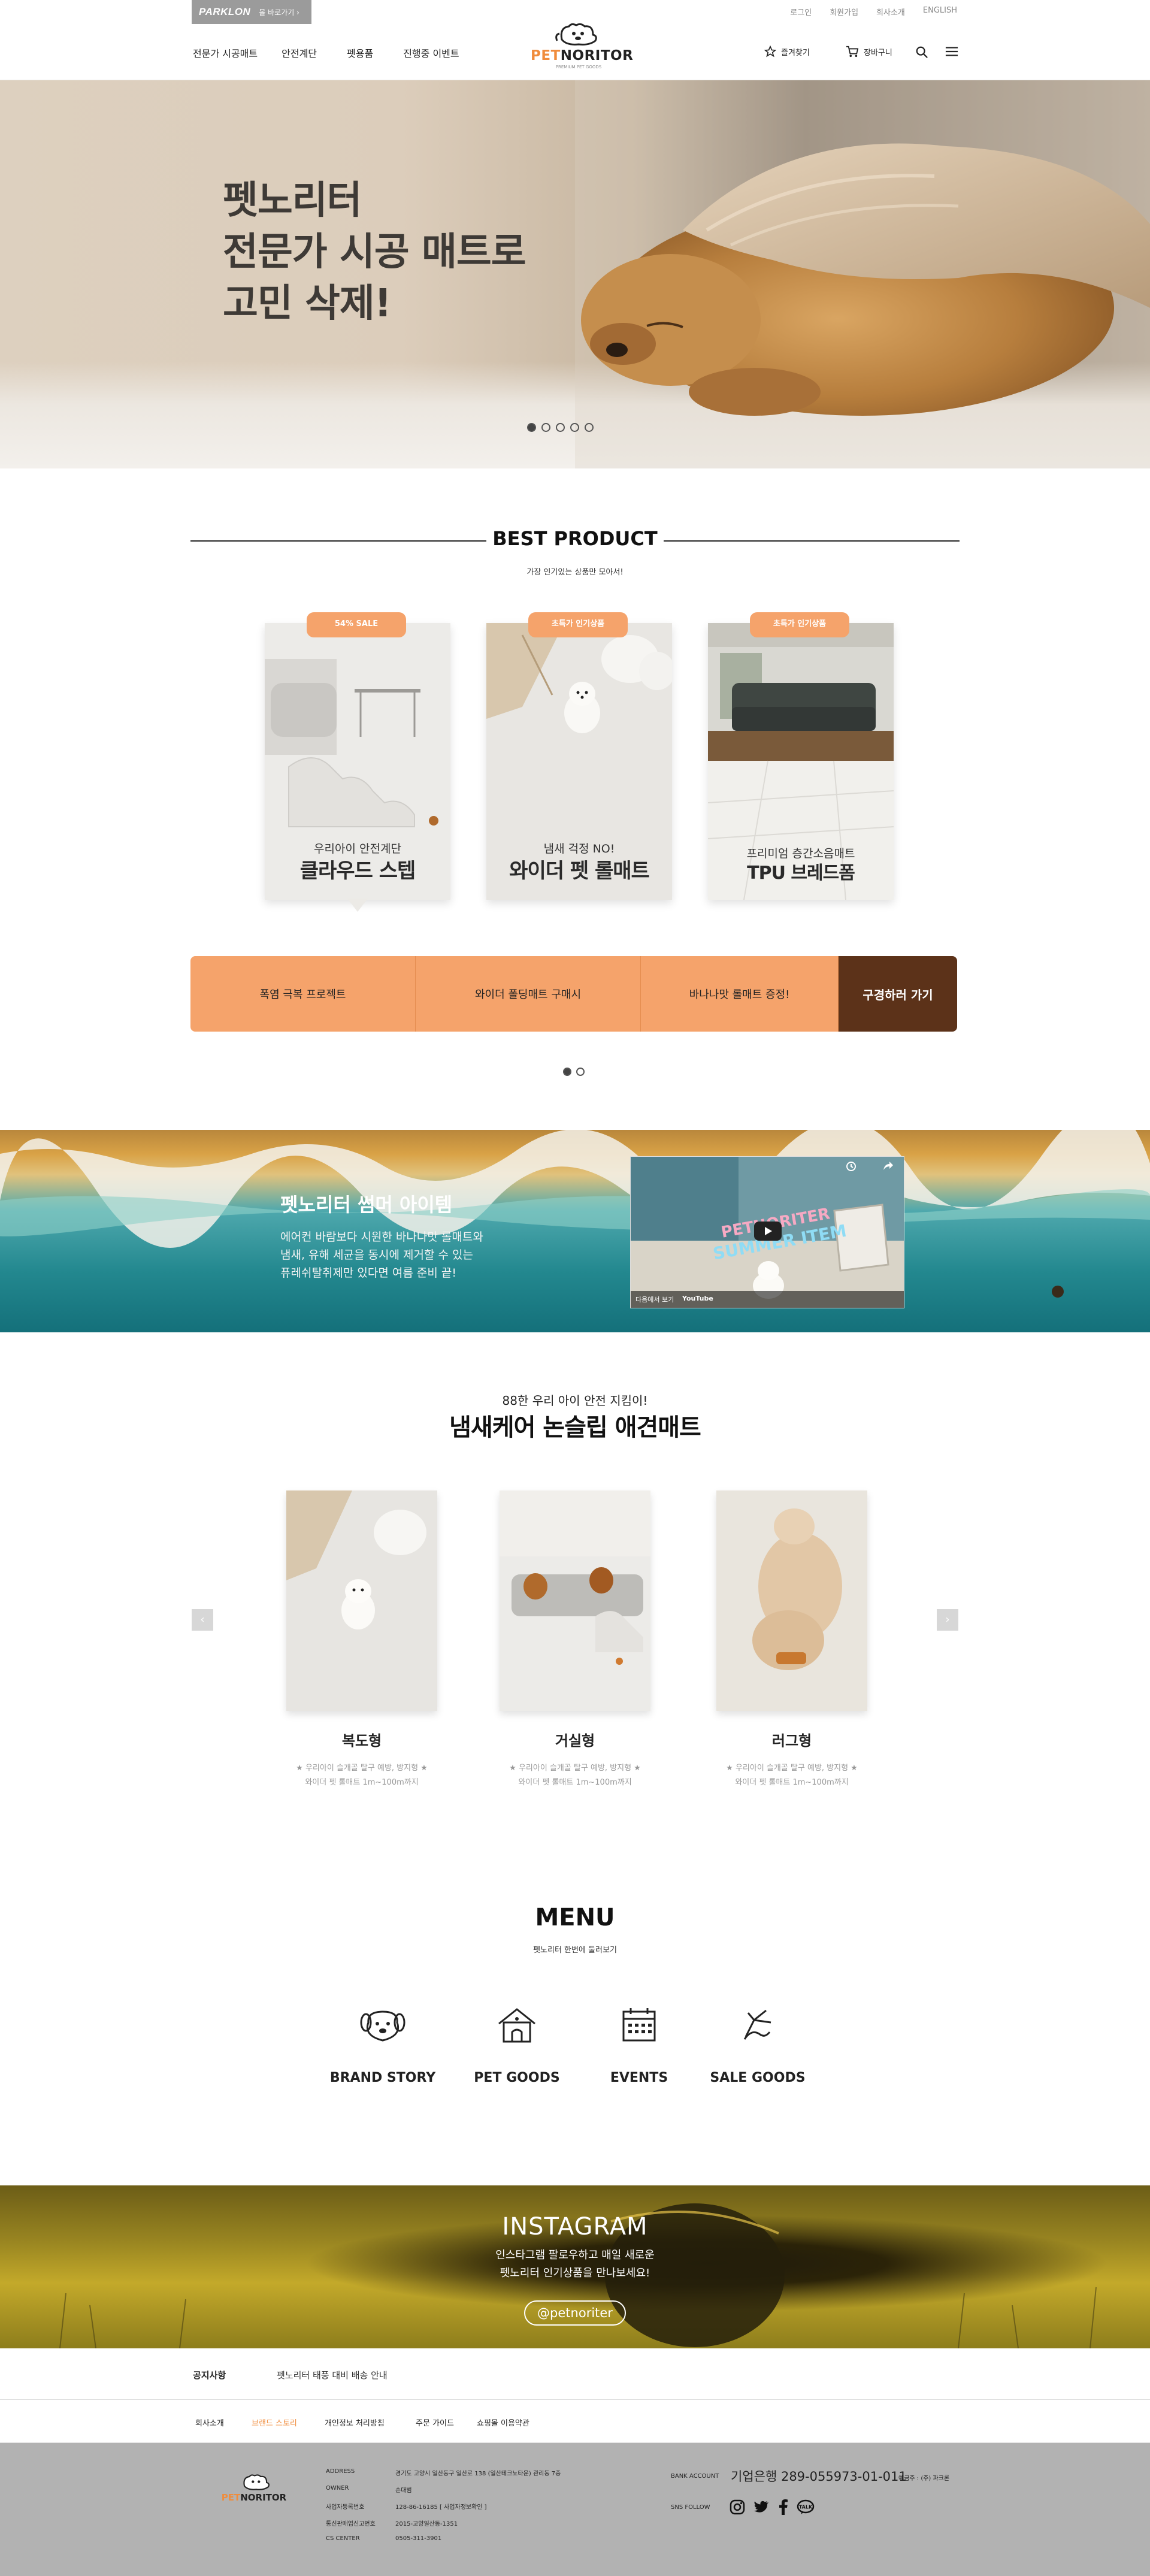  I want to click on product-name: TPU 브레드폼, so click(801, 873).